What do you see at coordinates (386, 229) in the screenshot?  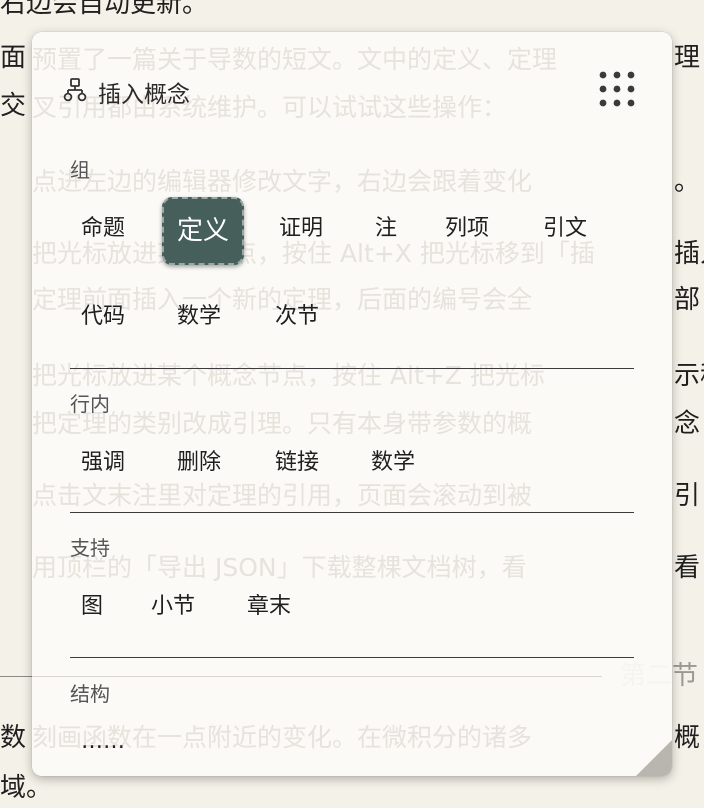 I see `option-note: 注` at bounding box center [386, 229].